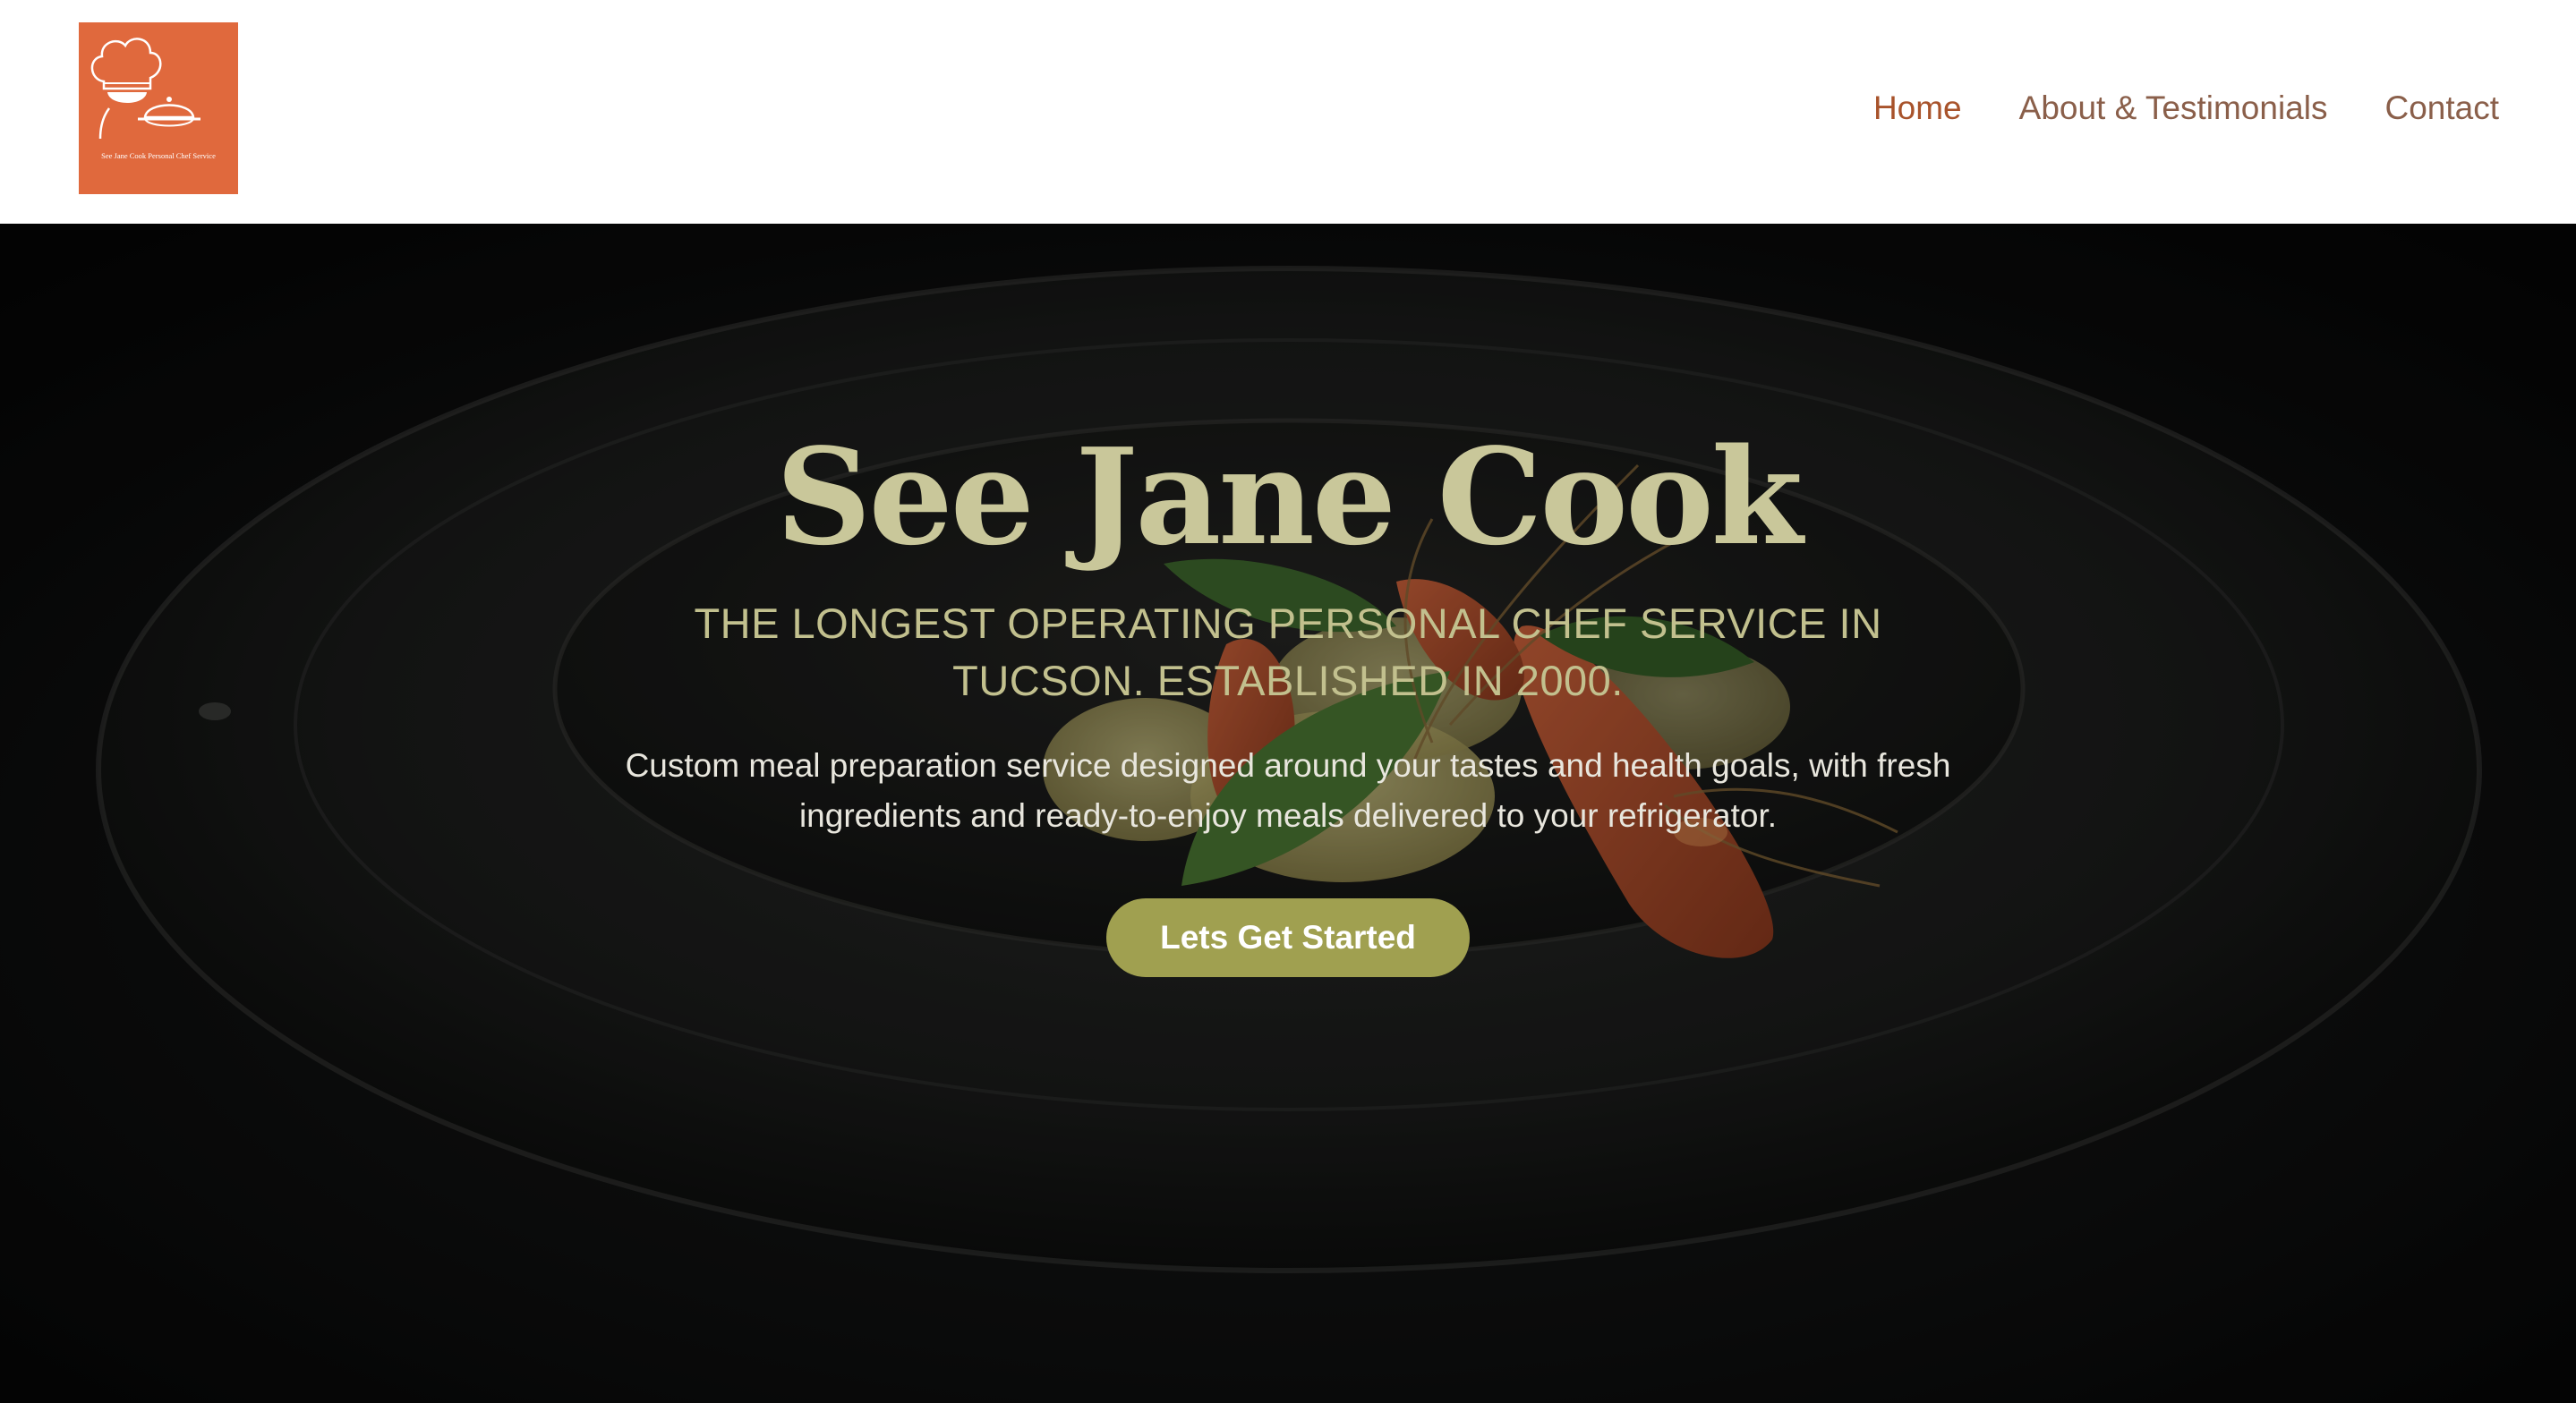  Describe the element at coordinates (2173, 108) in the screenshot. I see `nav-about-testimonials: About & Testimonials` at that location.